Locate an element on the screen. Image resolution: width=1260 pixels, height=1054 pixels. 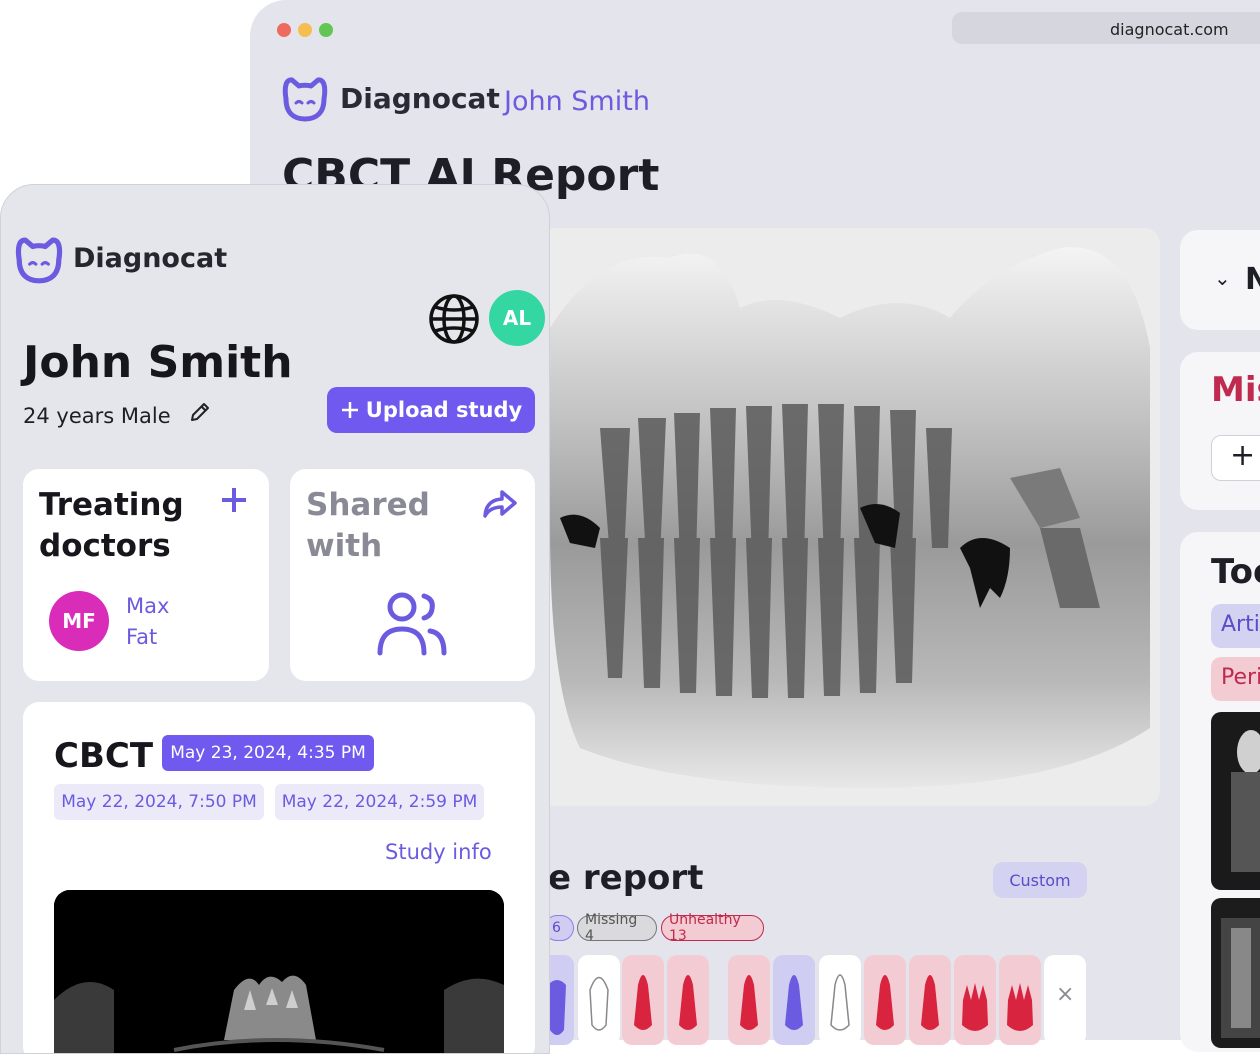
address-bar-url: diagnocat.com is located at coordinates (1169, 29).